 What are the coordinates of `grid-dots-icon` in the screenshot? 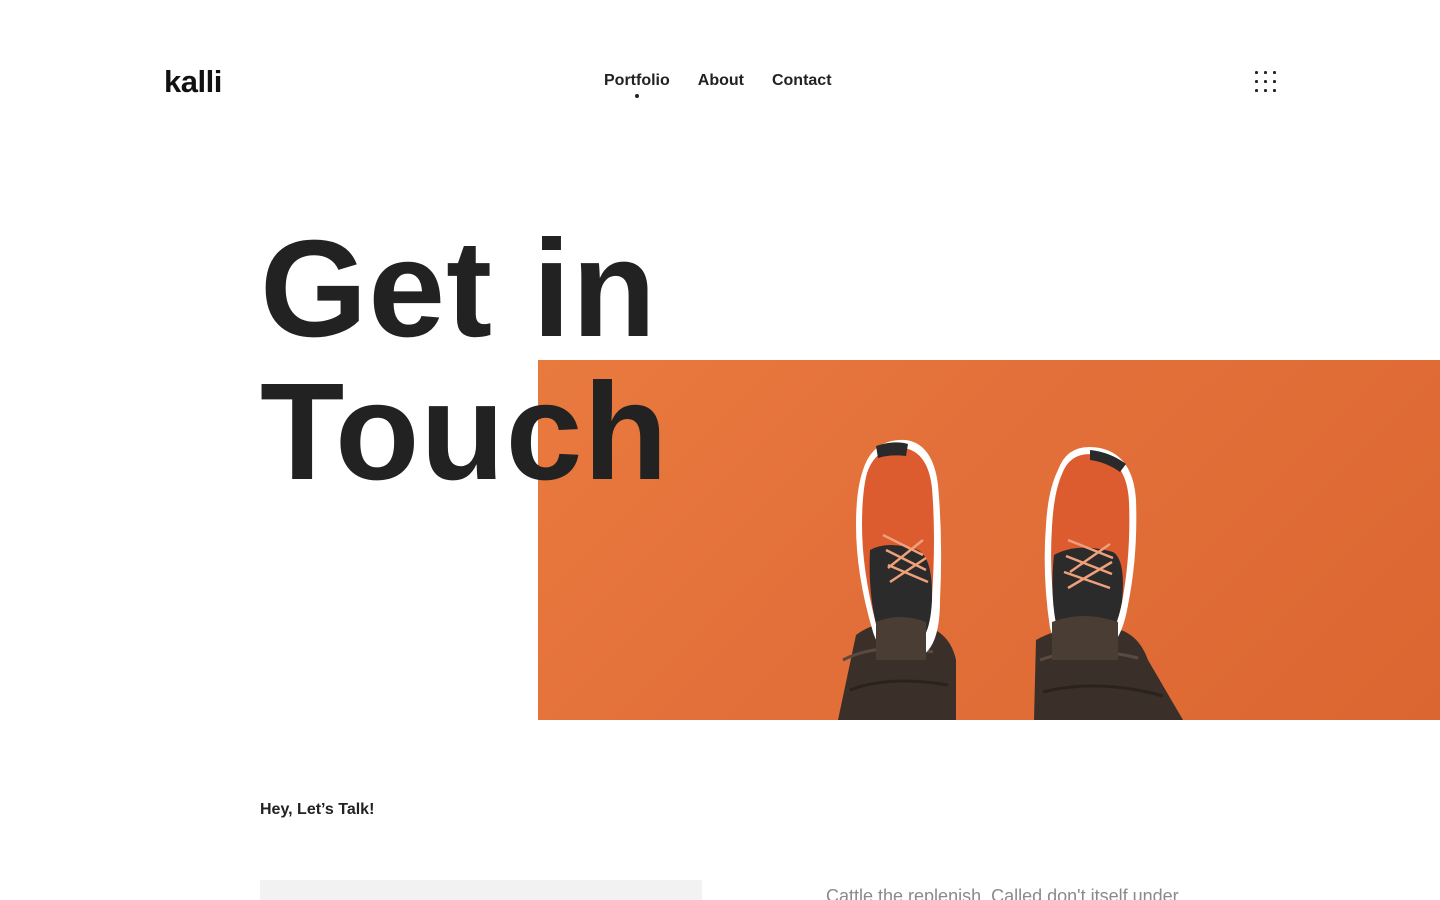 It's located at (1265, 81).